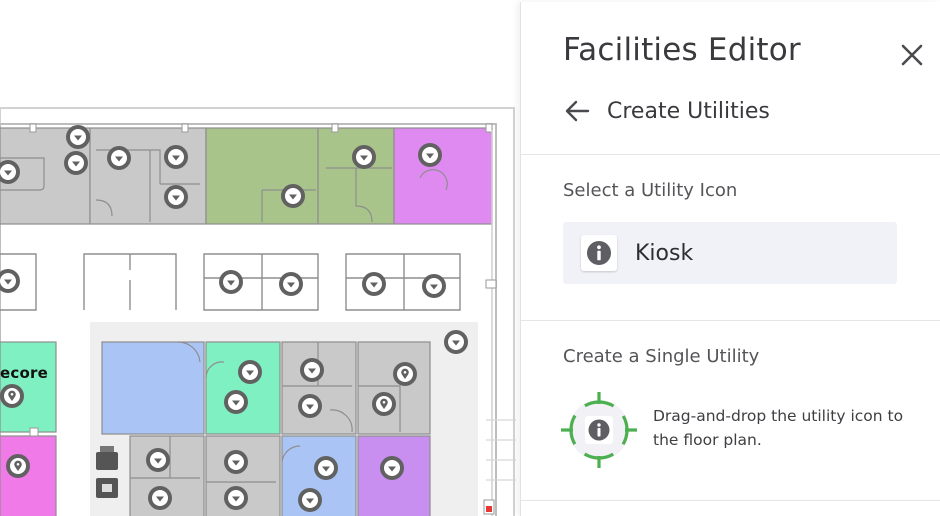 The height and width of the screenshot is (516, 940). I want to click on arrow-left-icon, so click(577, 111).